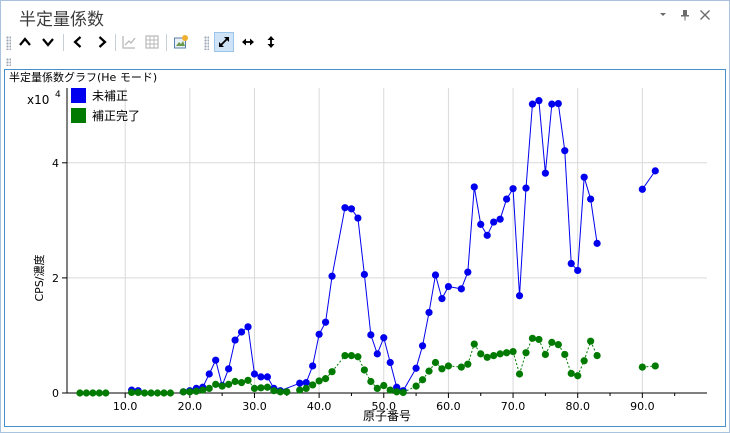 The height and width of the screenshot is (433, 730). I want to click on window-title: 半定量係数, so click(61, 20).